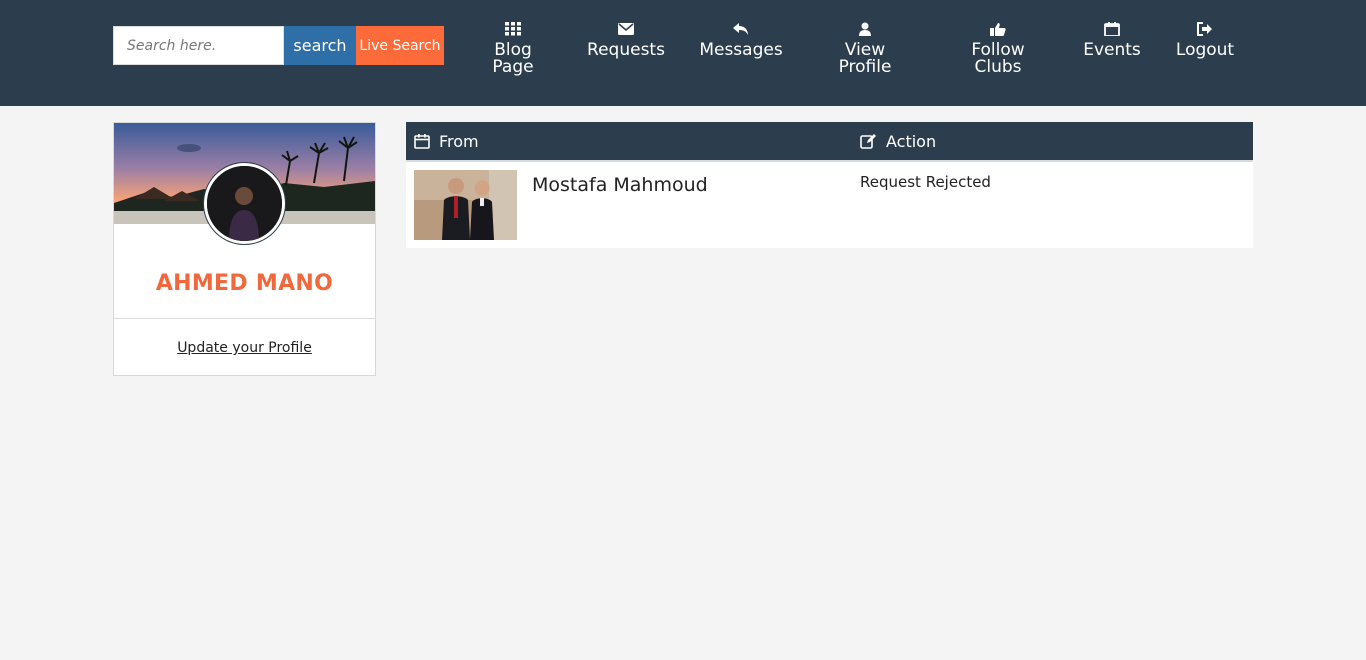  I want to click on reply-icon, so click(740, 29).